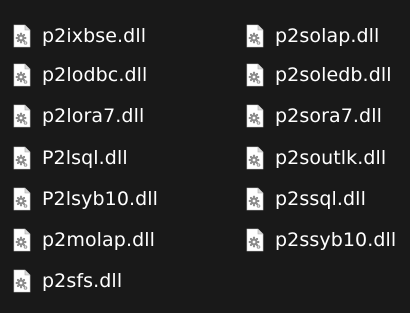  I want to click on file-item-p2ssql: p2ssql.dll, so click(305, 199).